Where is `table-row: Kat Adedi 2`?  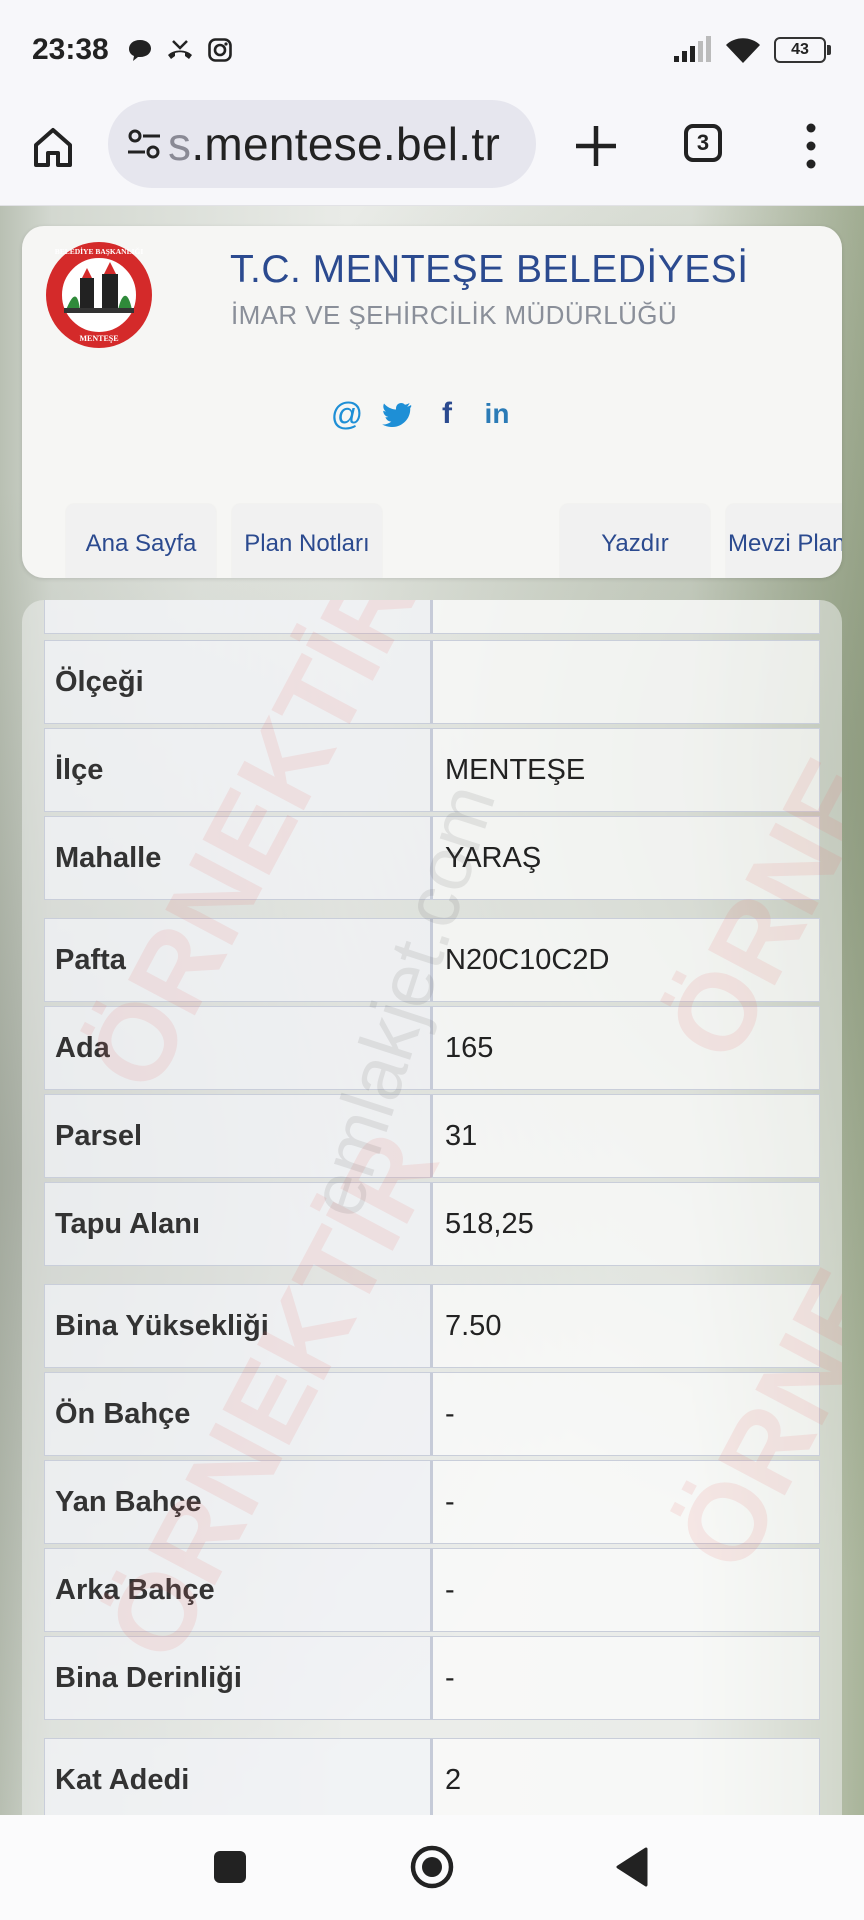 table-row: Kat Adedi 2 is located at coordinates (432, 1776).